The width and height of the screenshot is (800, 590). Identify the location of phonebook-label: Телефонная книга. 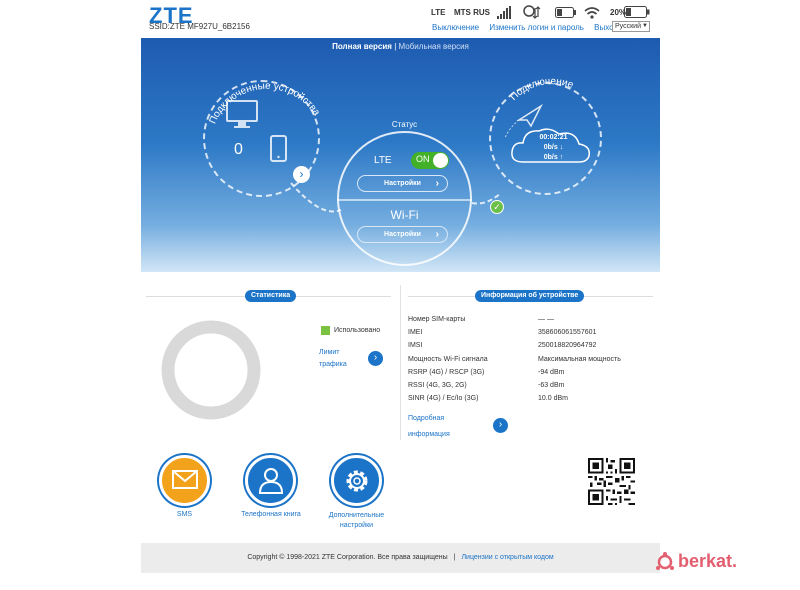
(271, 514).